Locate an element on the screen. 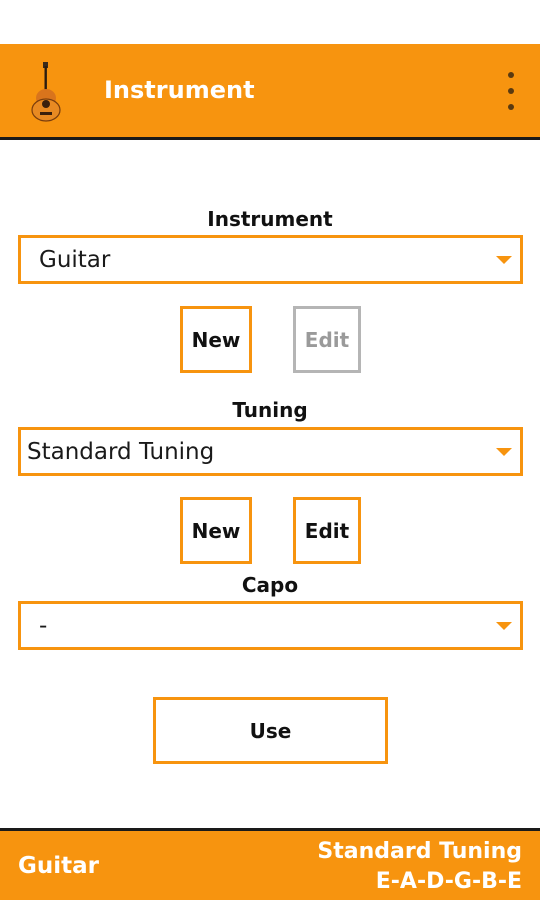 The image size is (540, 900). instrument-label: Instrument is located at coordinates (270, 219).